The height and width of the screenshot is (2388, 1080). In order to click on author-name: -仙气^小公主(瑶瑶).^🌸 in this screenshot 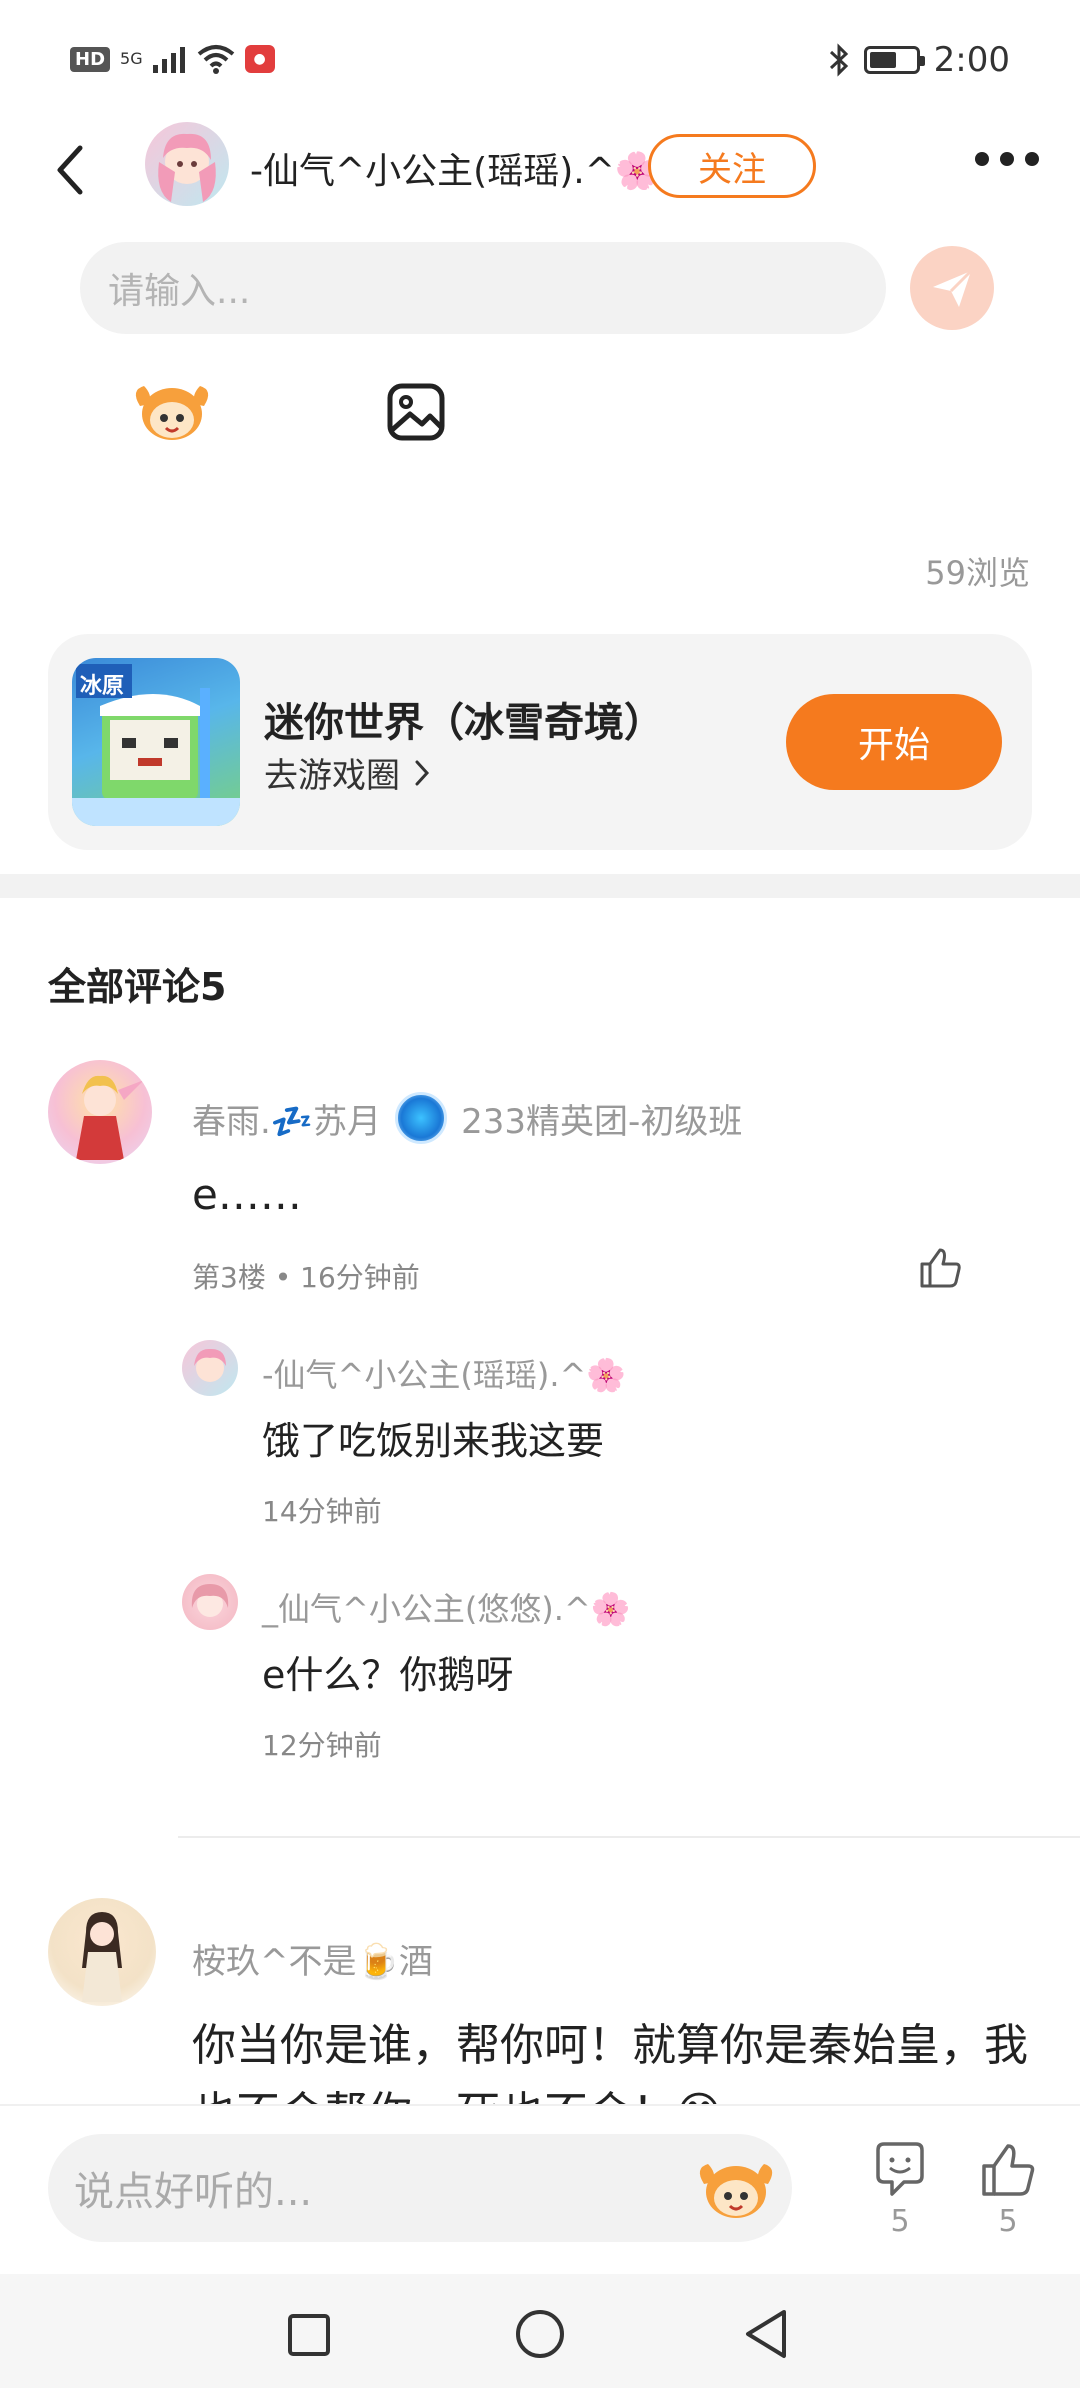, I will do `click(455, 171)`.